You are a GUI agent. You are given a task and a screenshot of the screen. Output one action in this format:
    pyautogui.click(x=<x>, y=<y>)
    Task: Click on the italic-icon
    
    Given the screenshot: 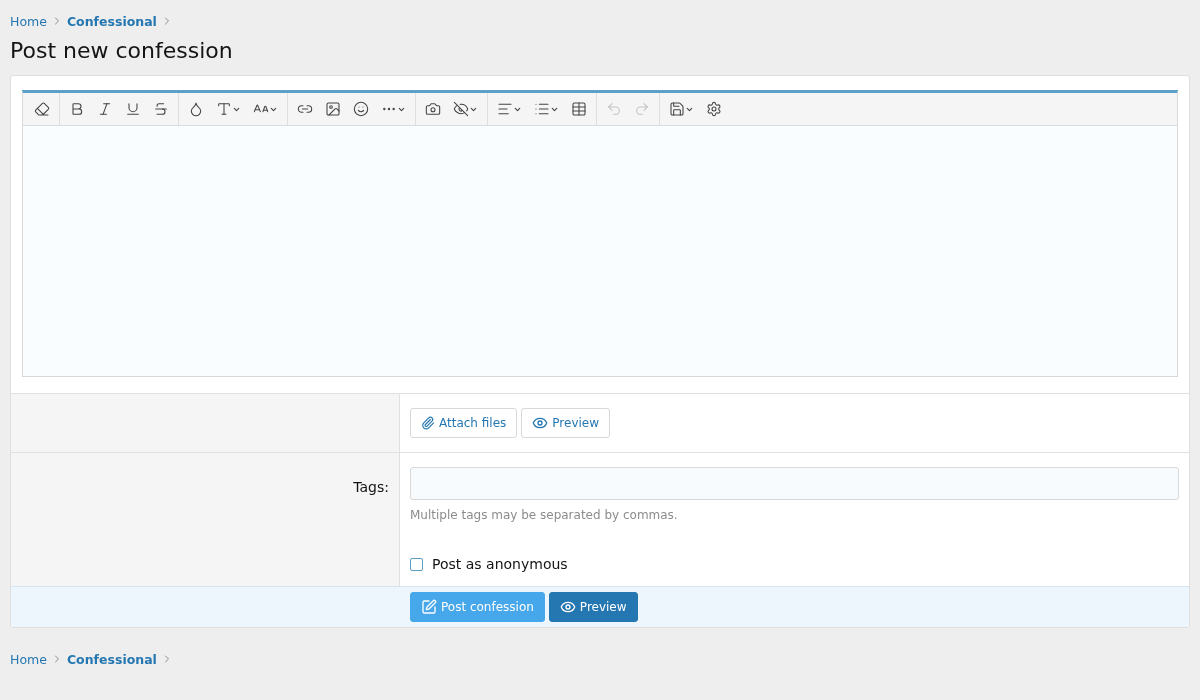 What is the action you would take?
    pyautogui.click(x=105, y=109)
    